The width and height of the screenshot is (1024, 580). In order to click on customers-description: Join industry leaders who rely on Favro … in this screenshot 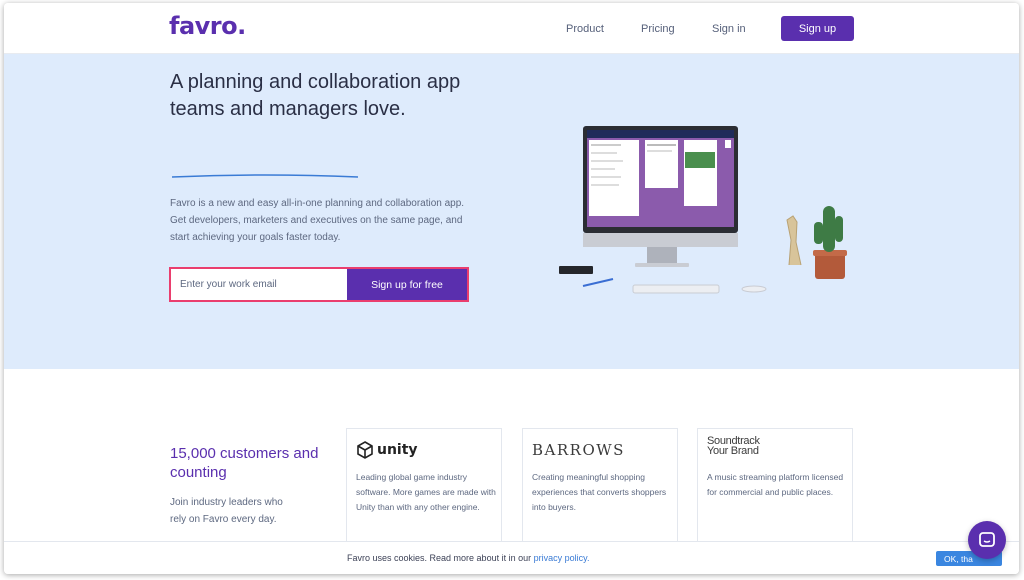, I will do `click(226, 511)`.